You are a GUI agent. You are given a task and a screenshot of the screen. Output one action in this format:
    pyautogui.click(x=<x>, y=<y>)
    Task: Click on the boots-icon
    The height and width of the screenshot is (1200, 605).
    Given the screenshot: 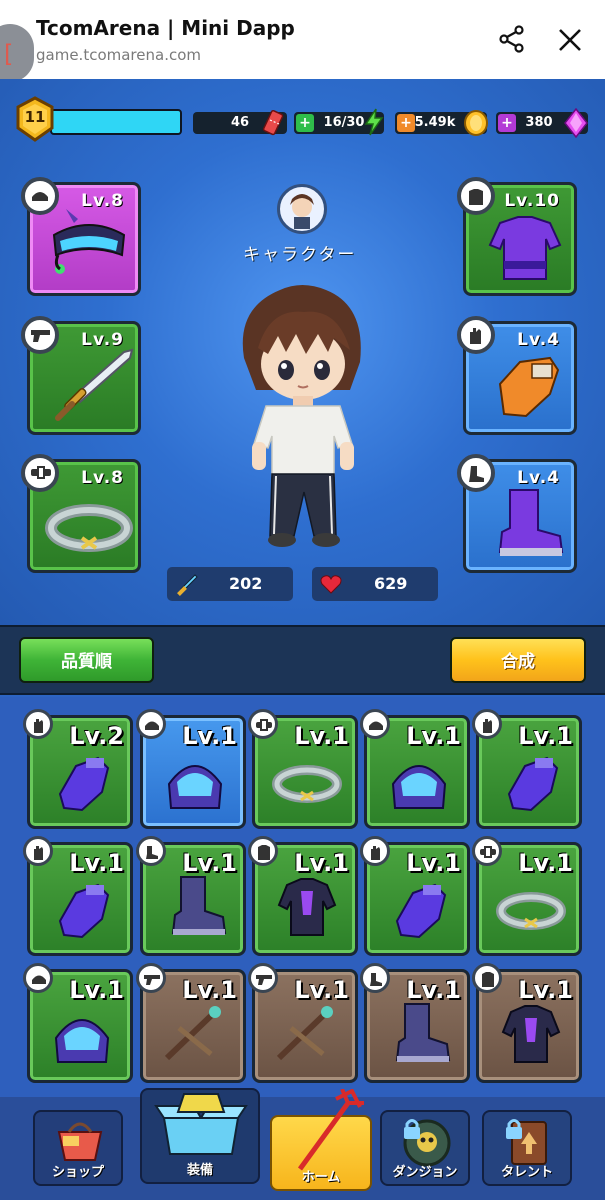 What is the action you would take?
    pyautogui.click(x=376, y=979)
    